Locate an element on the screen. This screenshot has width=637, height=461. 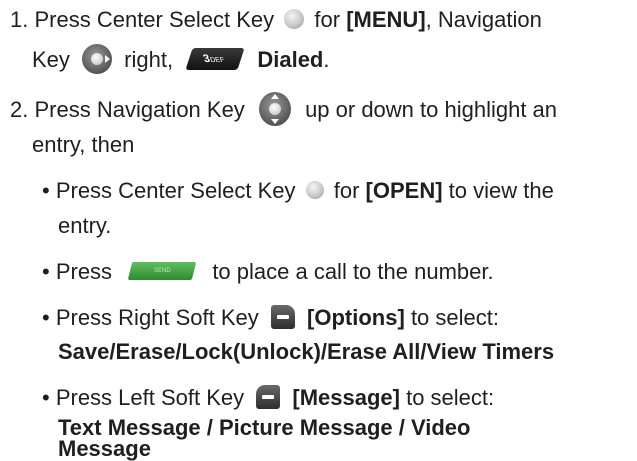
right-soft-key-icon is located at coordinates (282, 317).